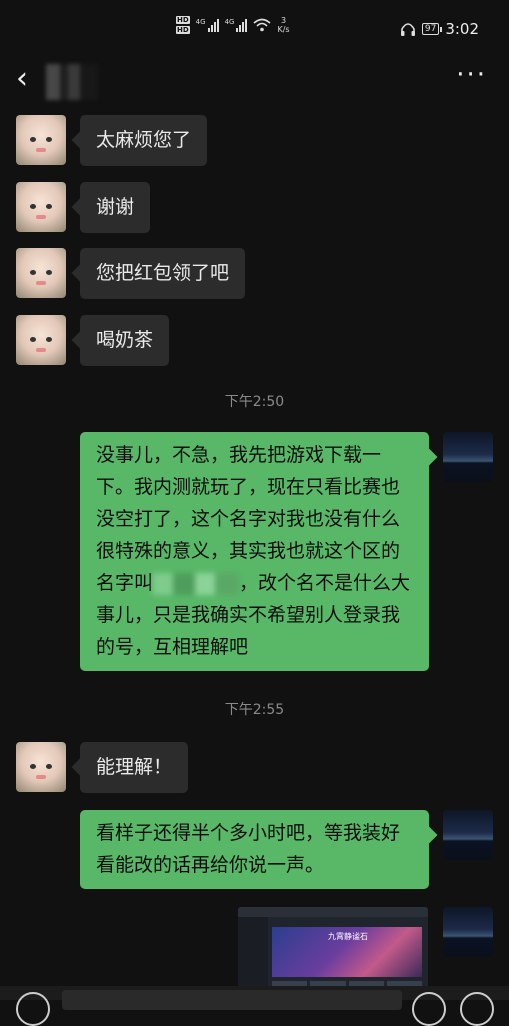 The image size is (509, 1026). I want to click on redacted-name, so click(196, 583).